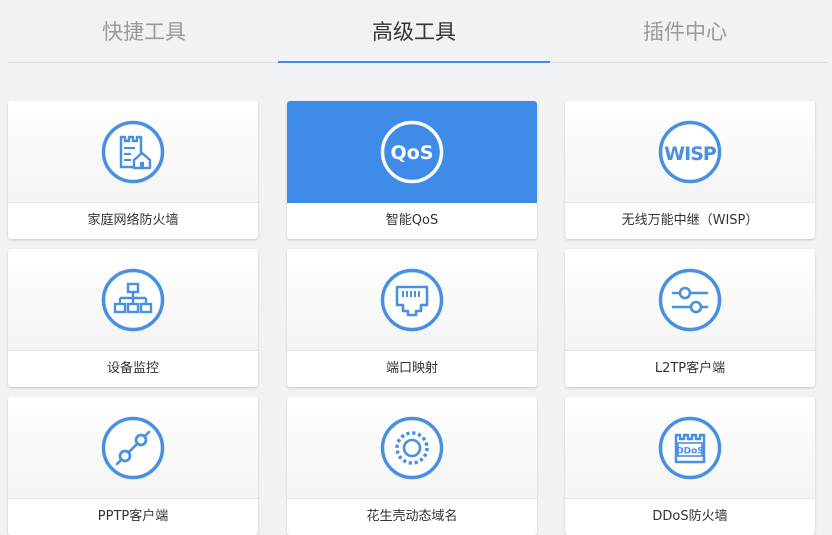 The width and height of the screenshot is (832, 535). What do you see at coordinates (690, 368) in the screenshot?
I see `tool-label: L2TP客户端` at bounding box center [690, 368].